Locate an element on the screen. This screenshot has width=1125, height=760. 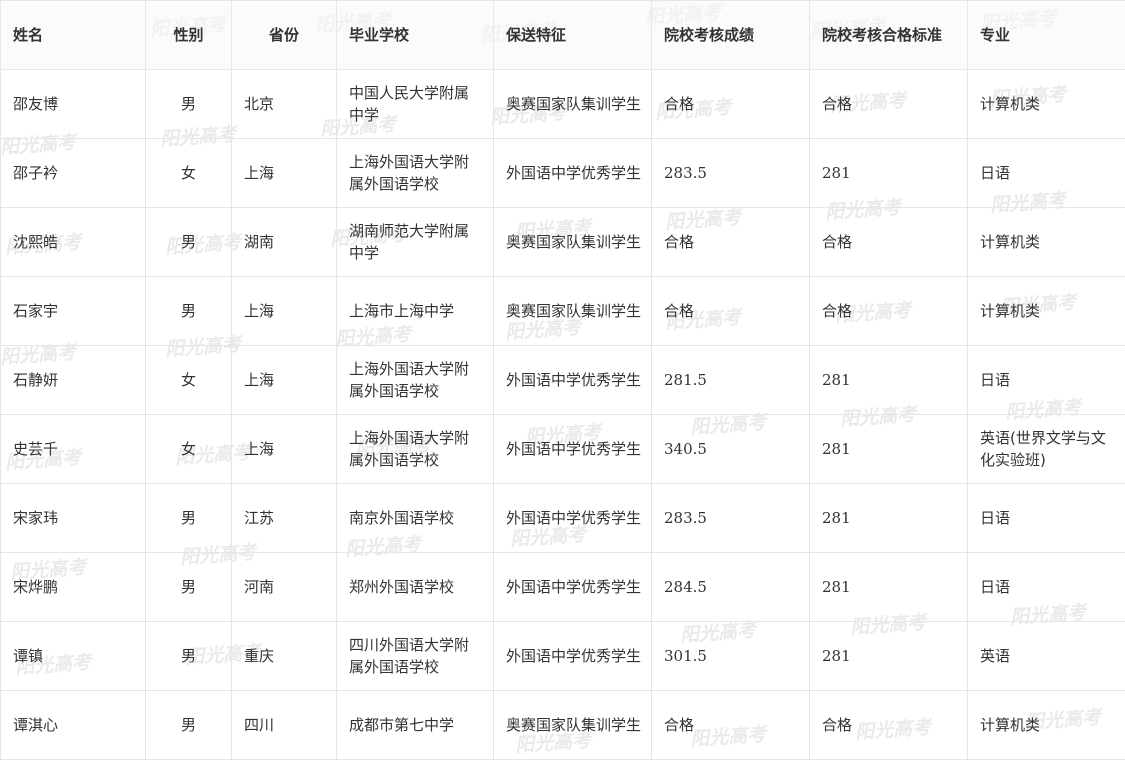
school-cell: 南京外国语学校 is located at coordinates (415, 518).